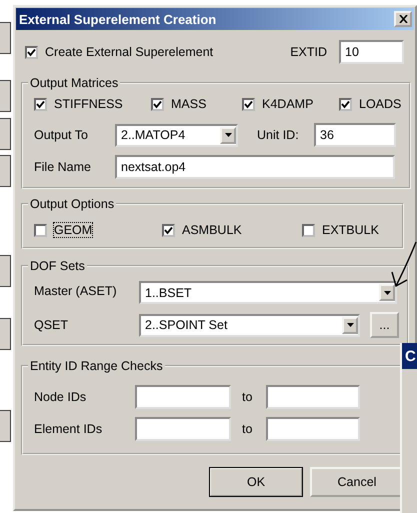  What do you see at coordinates (410, 356) in the screenshot?
I see `window-title: C` at bounding box center [410, 356].